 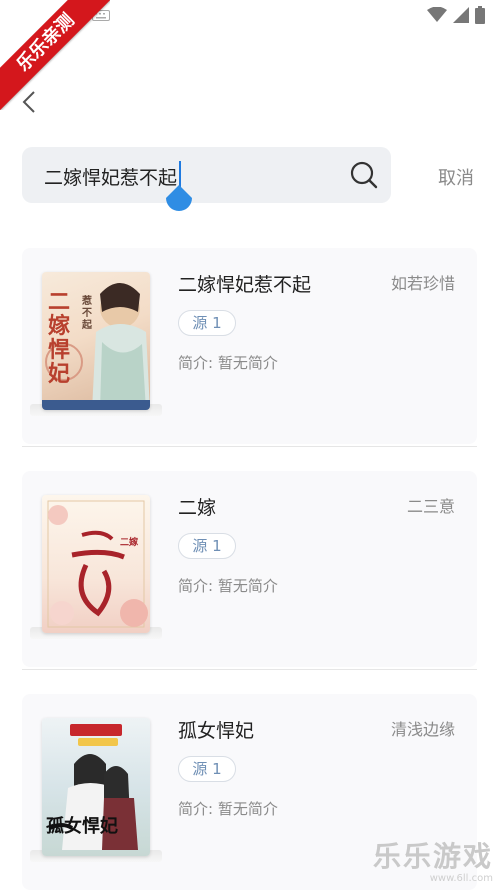 I want to click on book-cover: 二嫁, so click(x=96, y=567).